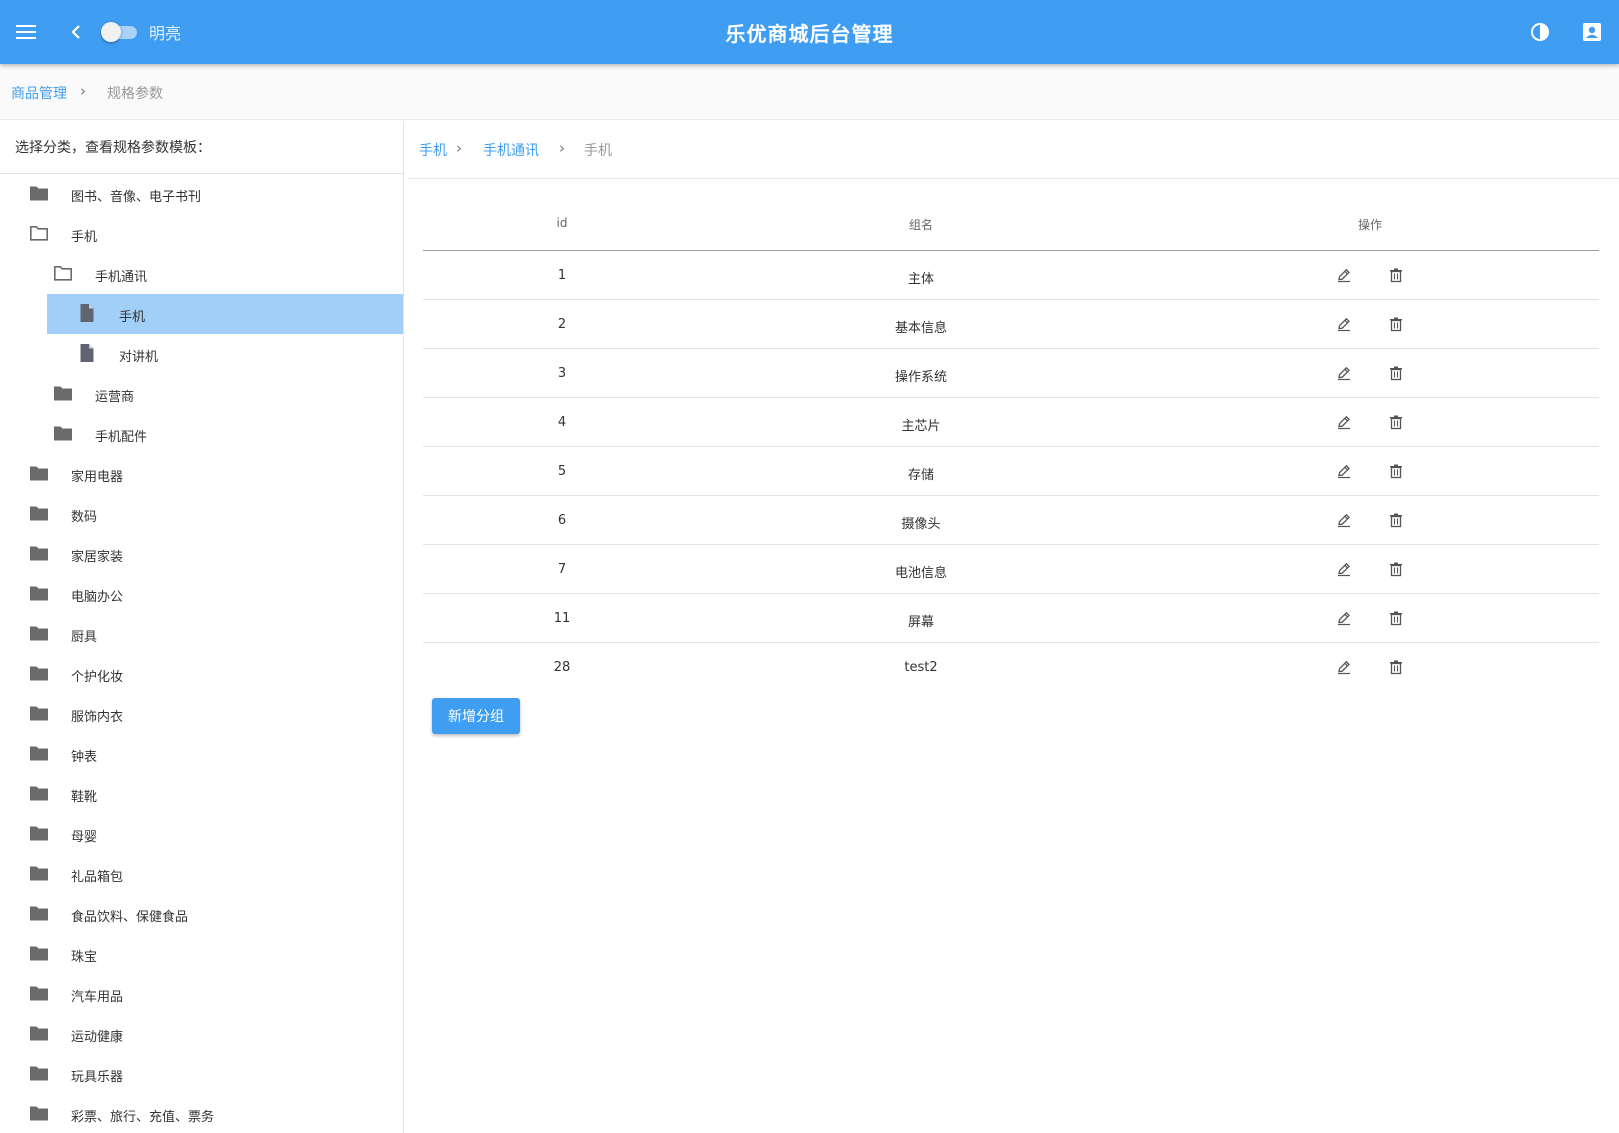 This screenshot has width=1619, height=1133. Describe the element at coordinates (201, 714) in the screenshot. I see `tree-item: 服饰内衣` at that location.